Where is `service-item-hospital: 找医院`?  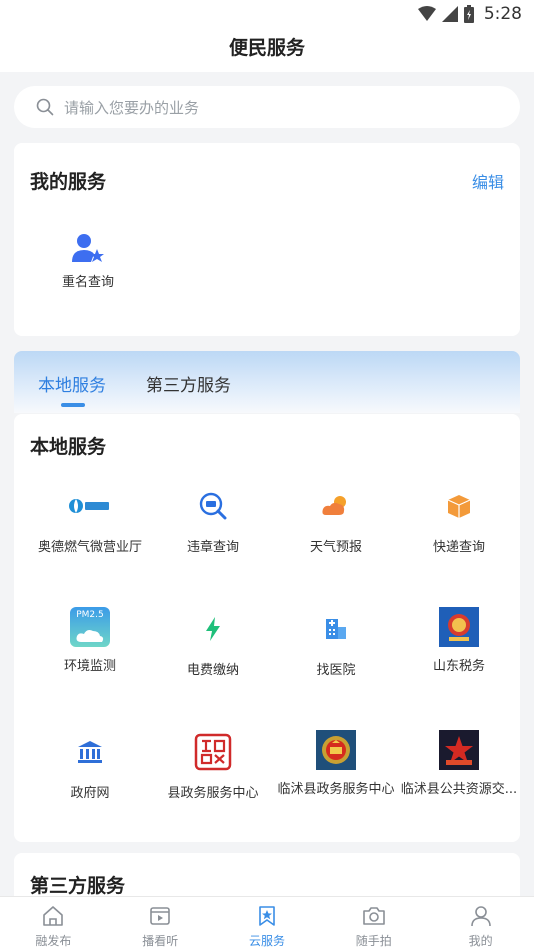 service-item-hospital: 找医院 is located at coordinates (336, 642).